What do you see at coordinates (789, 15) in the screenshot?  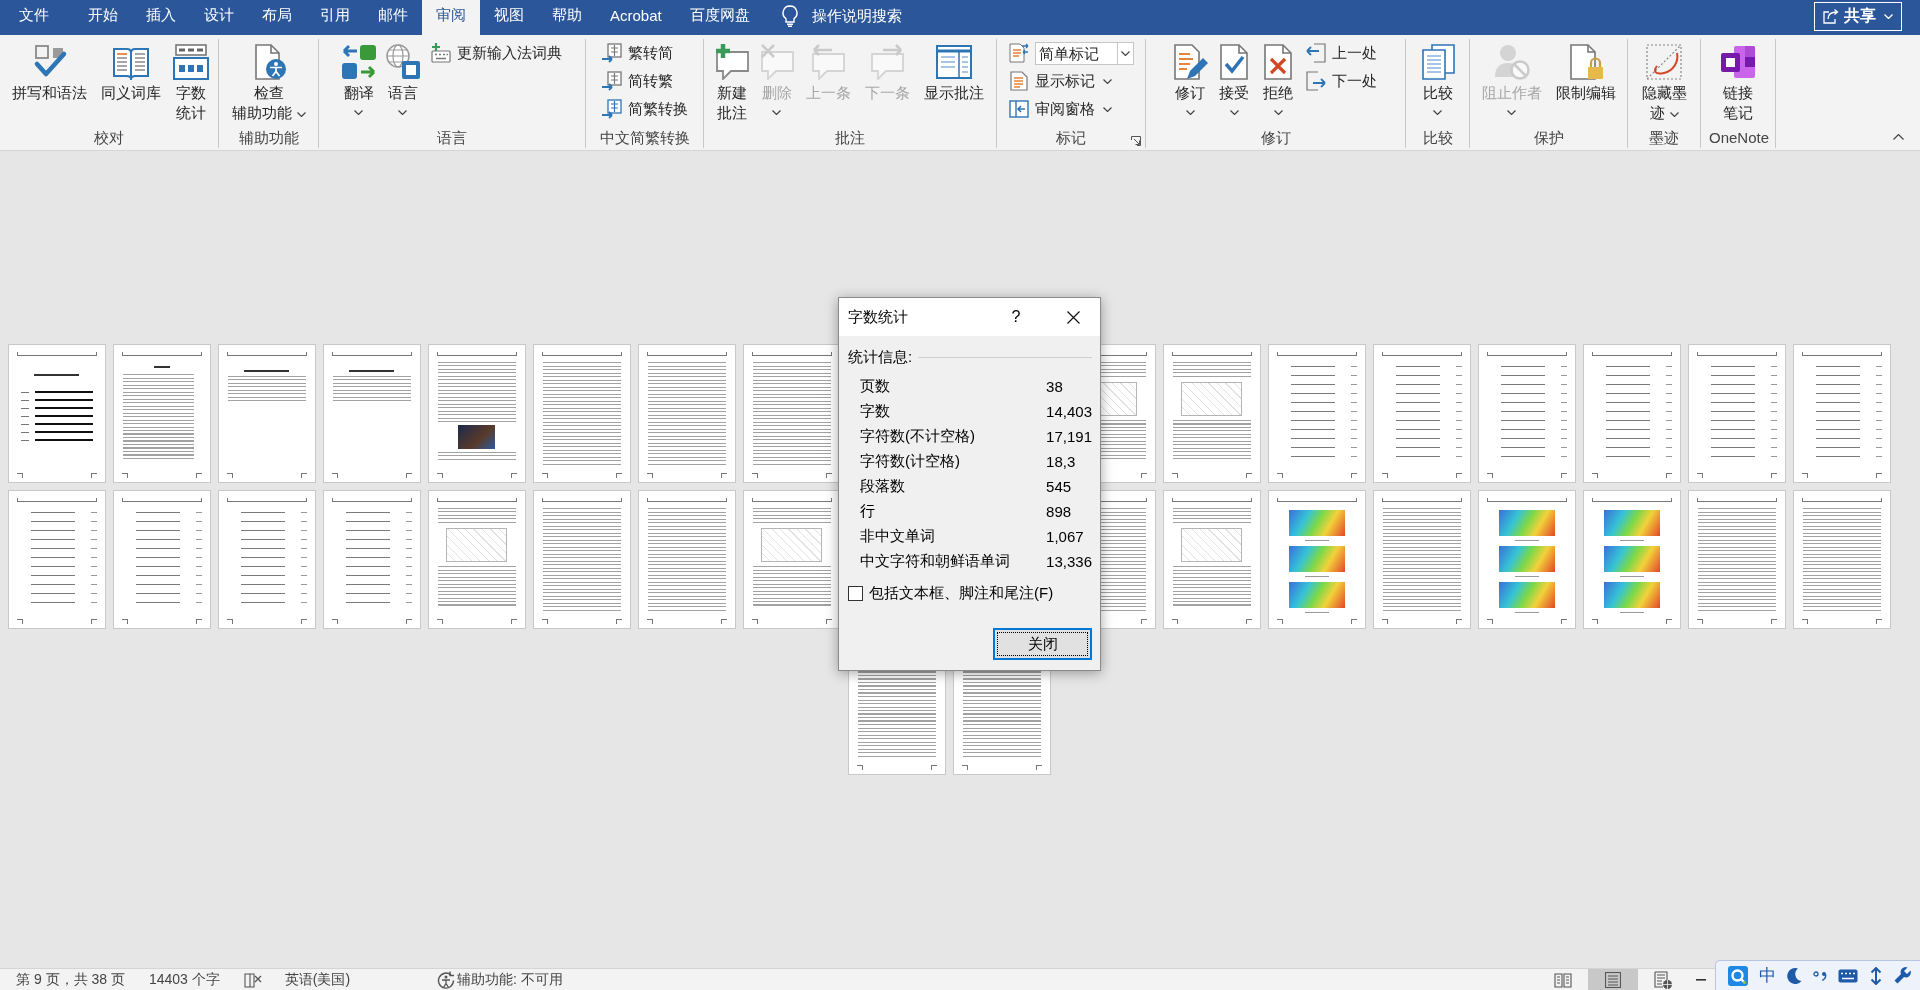 I see `lightbulb-icon` at bounding box center [789, 15].